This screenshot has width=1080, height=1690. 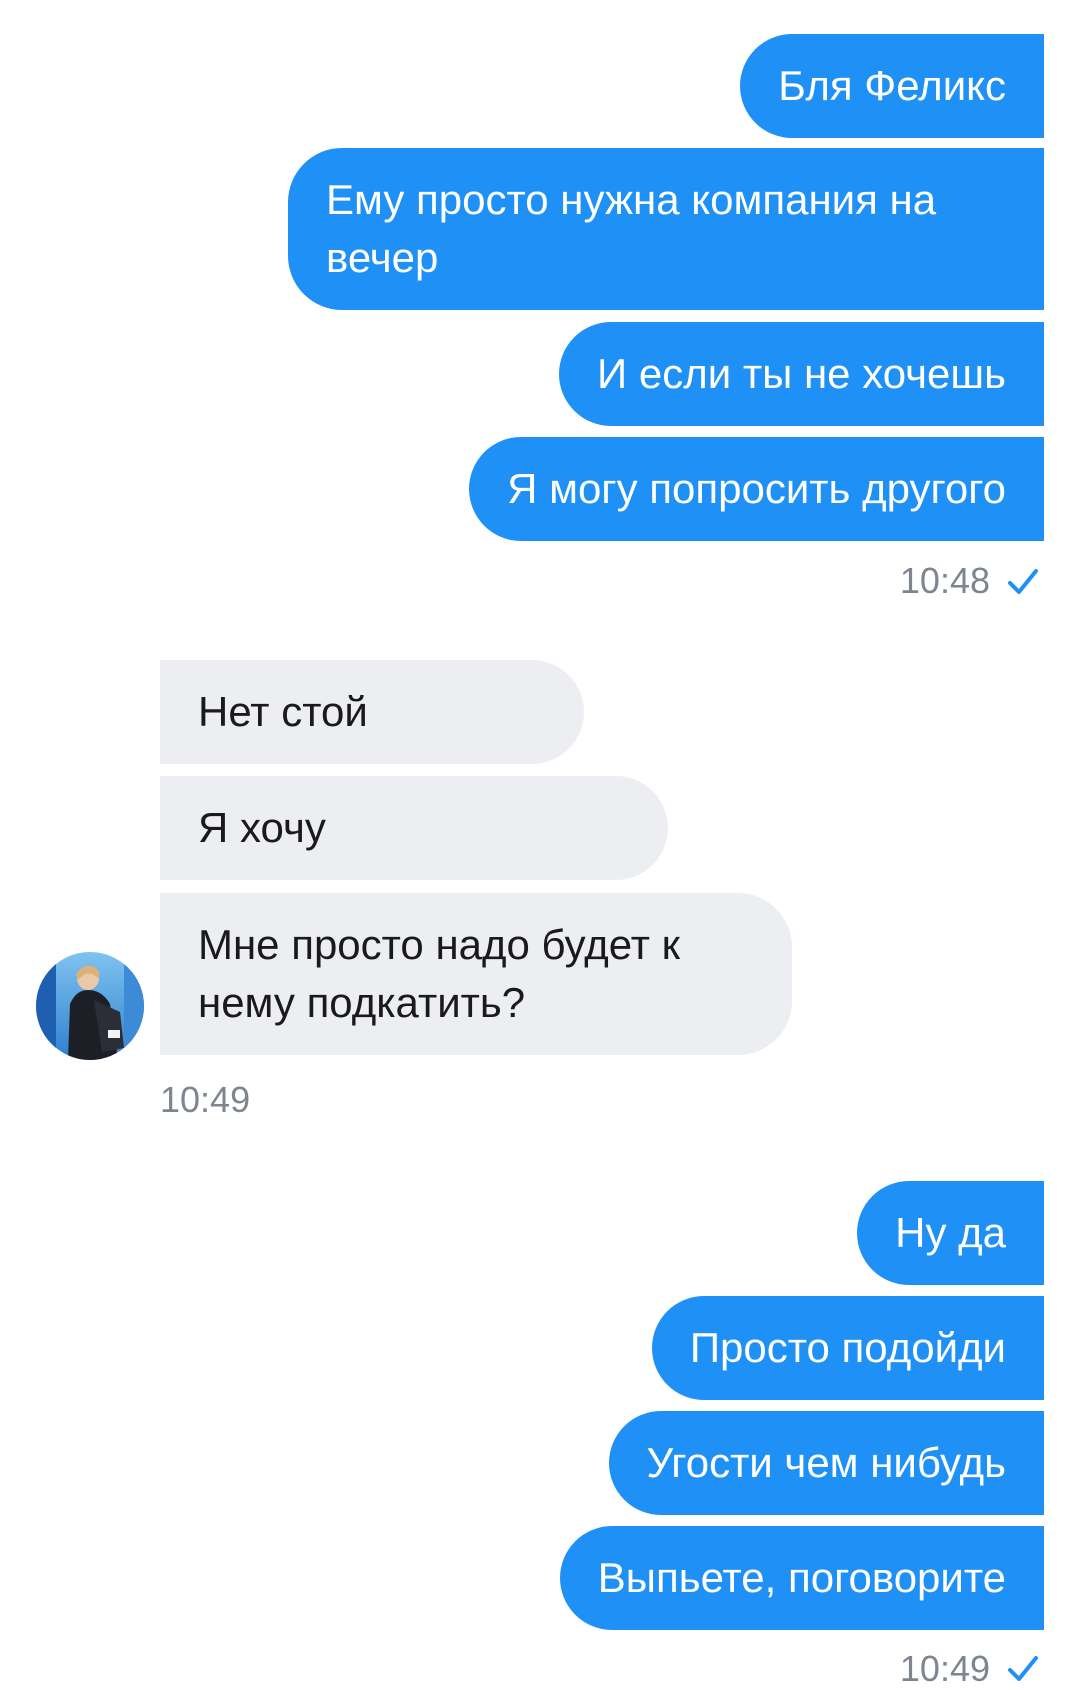 I want to click on outgoing-message: Выпьете, поговорите, so click(x=801, y=1578).